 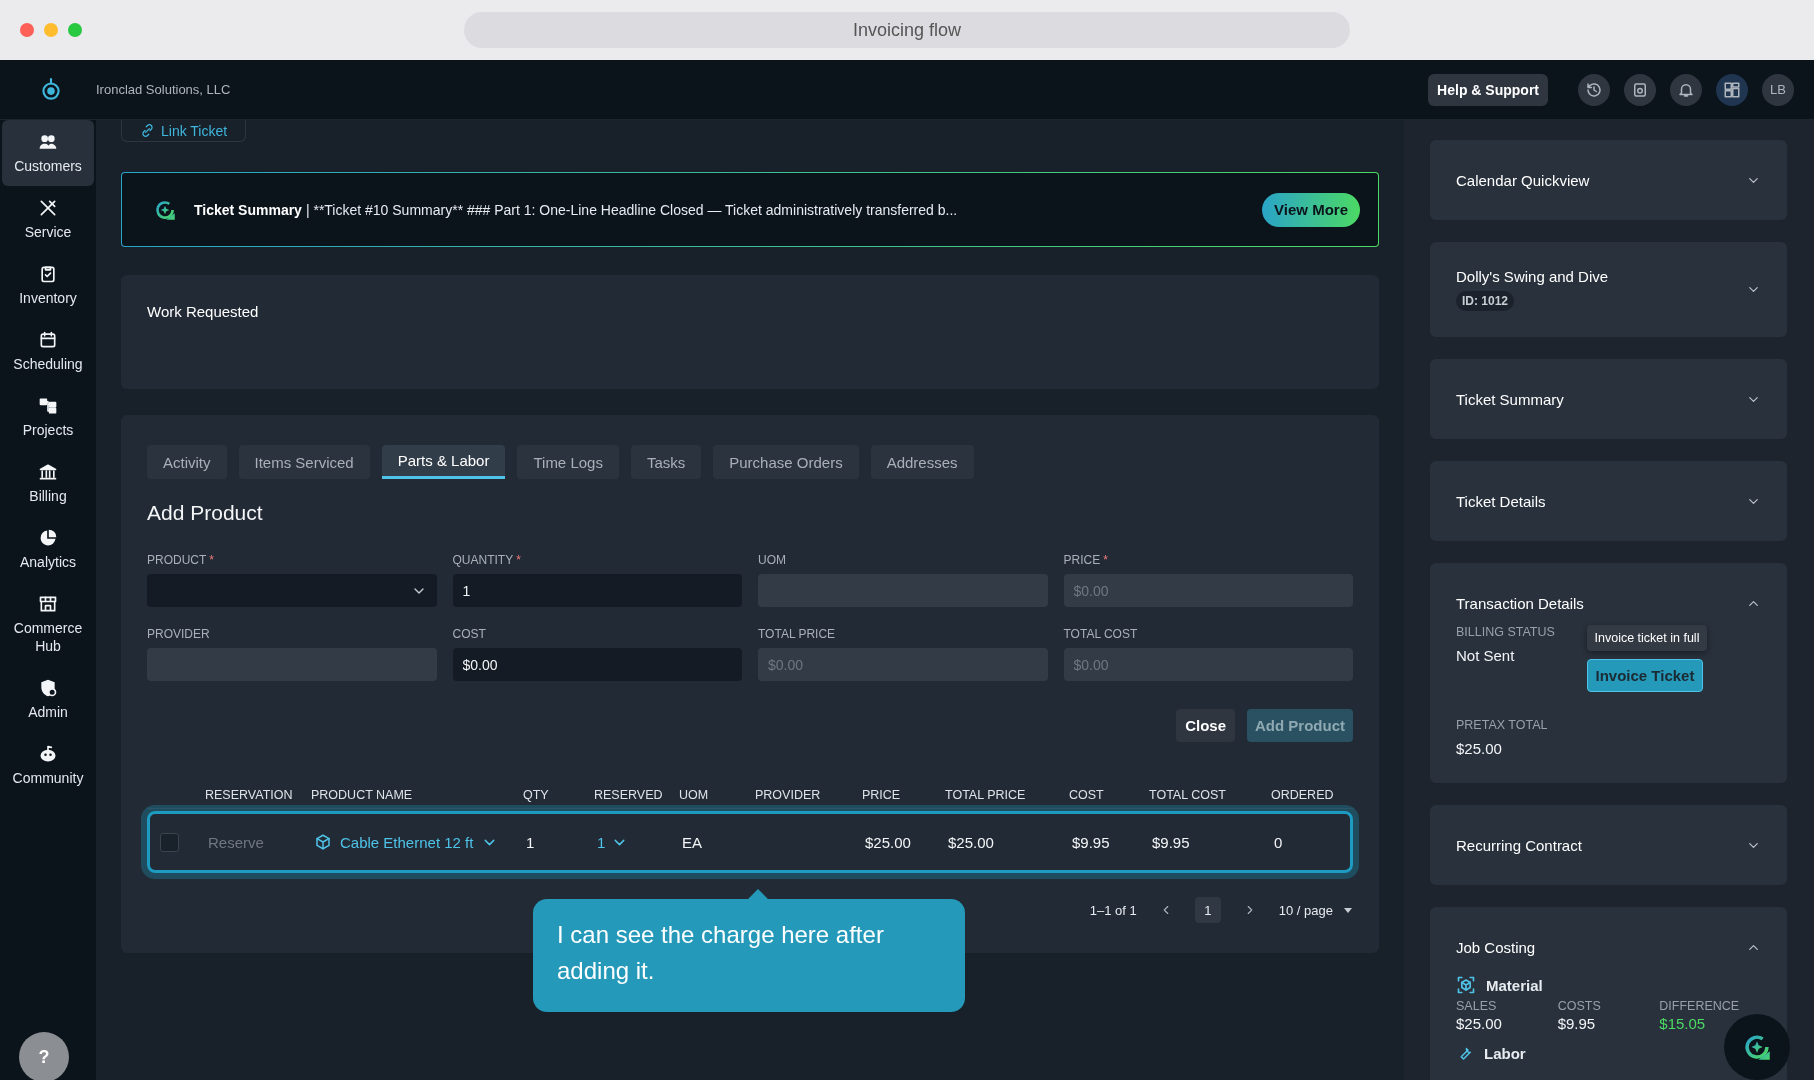 What do you see at coordinates (613, 842) in the screenshot?
I see `reserved-dropdown: 1` at bounding box center [613, 842].